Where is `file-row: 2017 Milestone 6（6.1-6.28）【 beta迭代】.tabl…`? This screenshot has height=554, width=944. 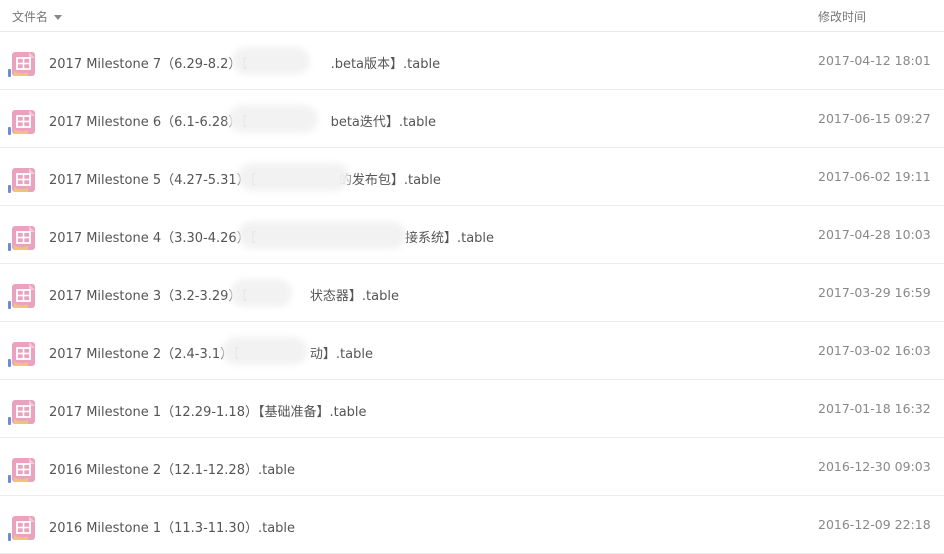 file-row: 2017 Milestone 6（6.1-6.28）【 beta迭代】.tabl… is located at coordinates (472, 119).